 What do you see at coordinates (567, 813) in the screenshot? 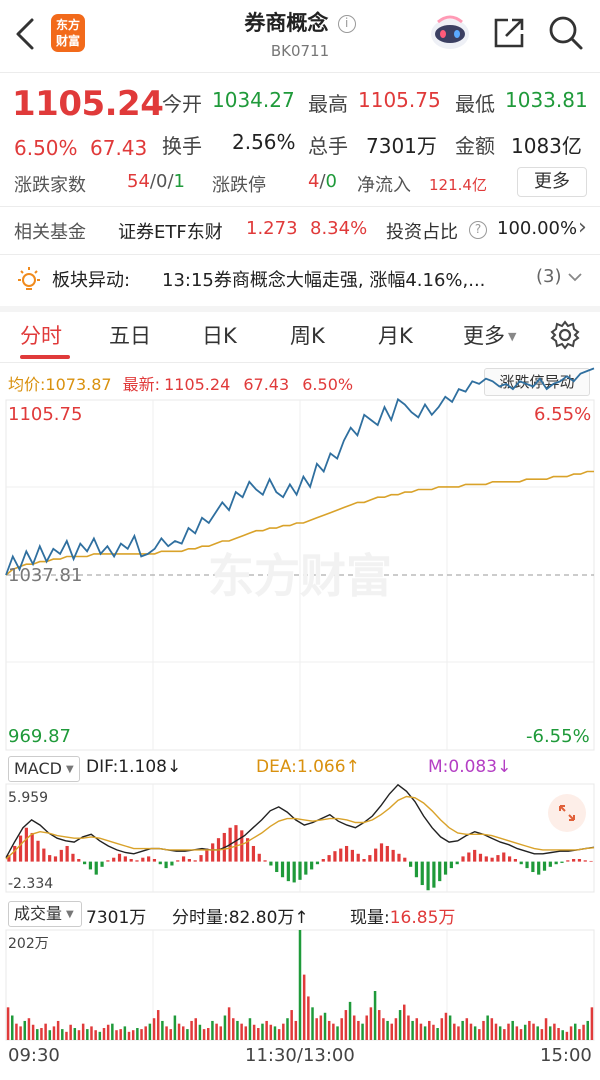
I see `expand-icon` at bounding box center [567, 813].